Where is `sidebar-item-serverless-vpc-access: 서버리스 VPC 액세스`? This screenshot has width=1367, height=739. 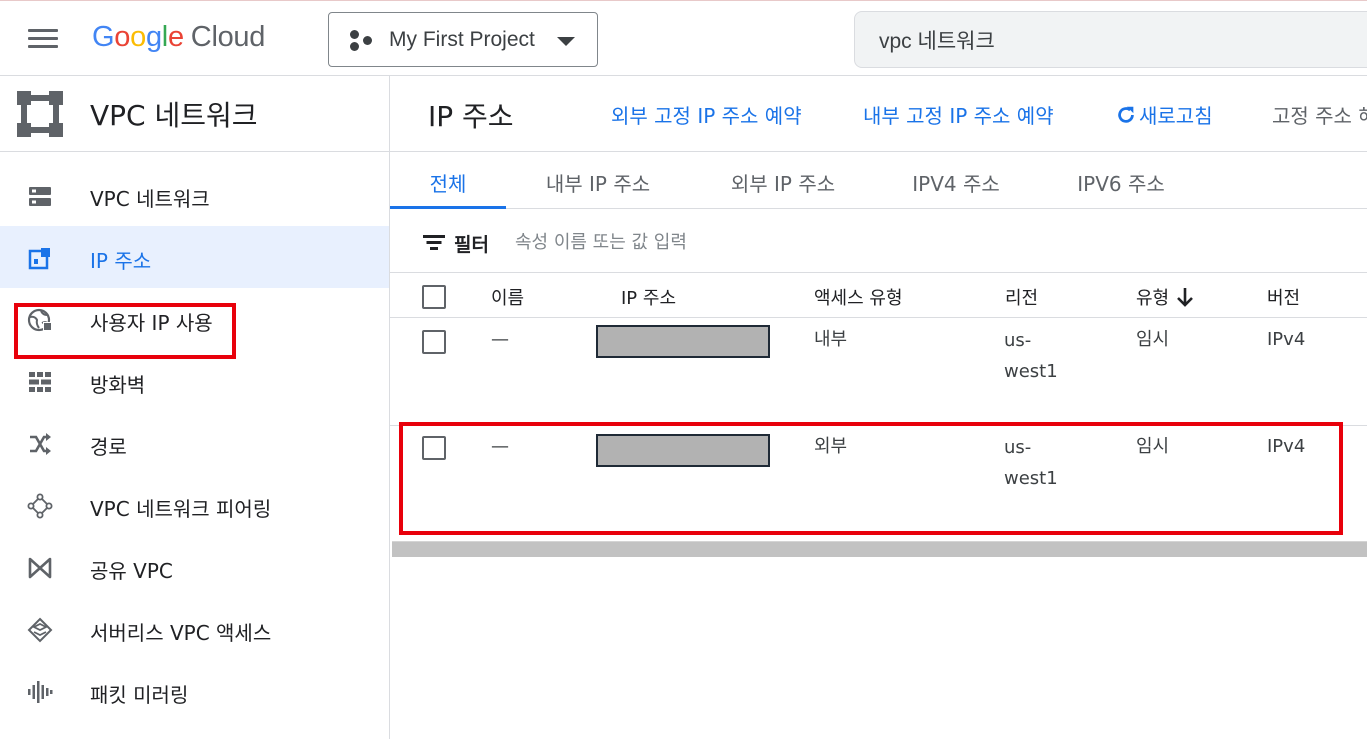
sidebar-item-serverless-vpc-access: 서버리스 VPC 액세스 is located at coordinates (194, 629).